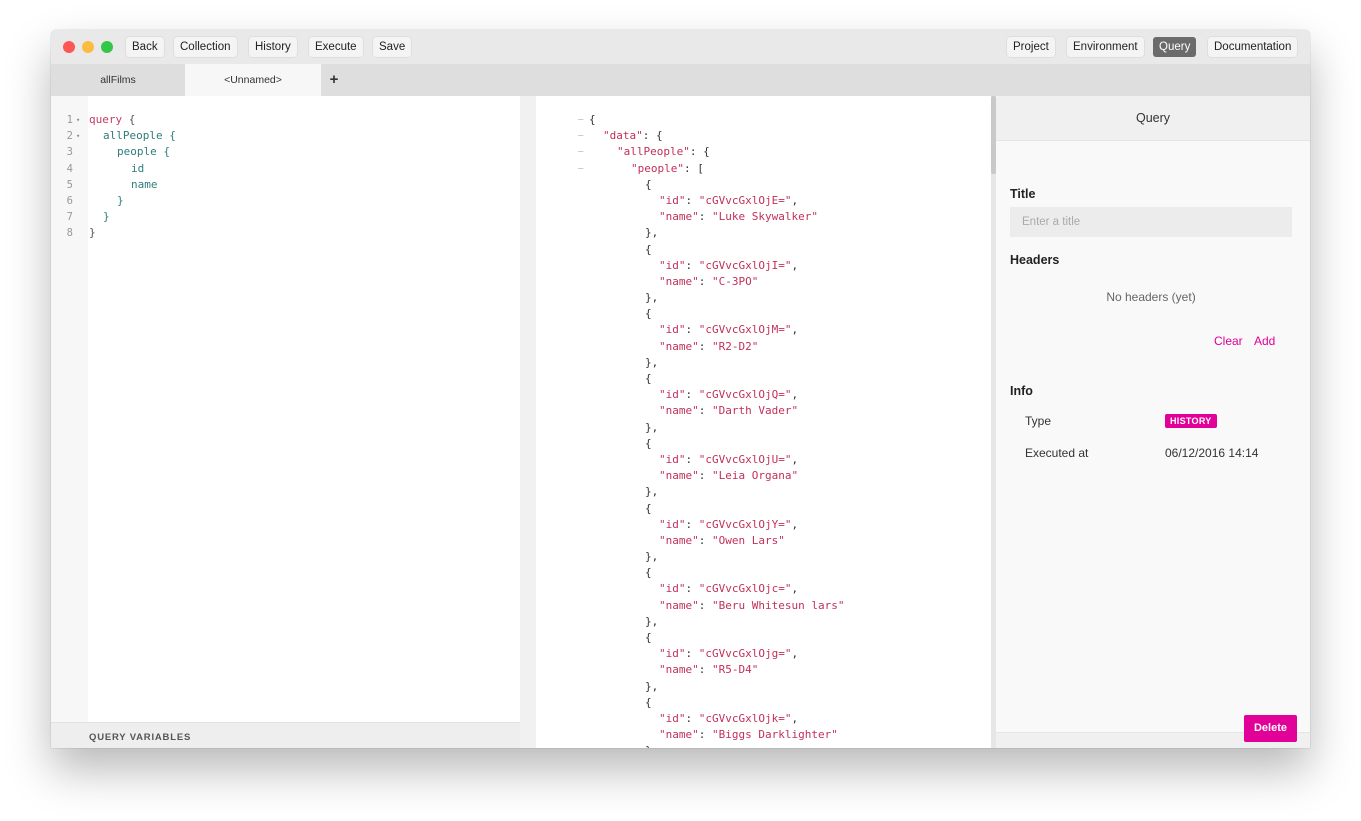  What do you see at coordinates (765, 217) in the screenshot?
I see `json-string-value: "Luke Skywalker"` at bounding box center [765, 217].